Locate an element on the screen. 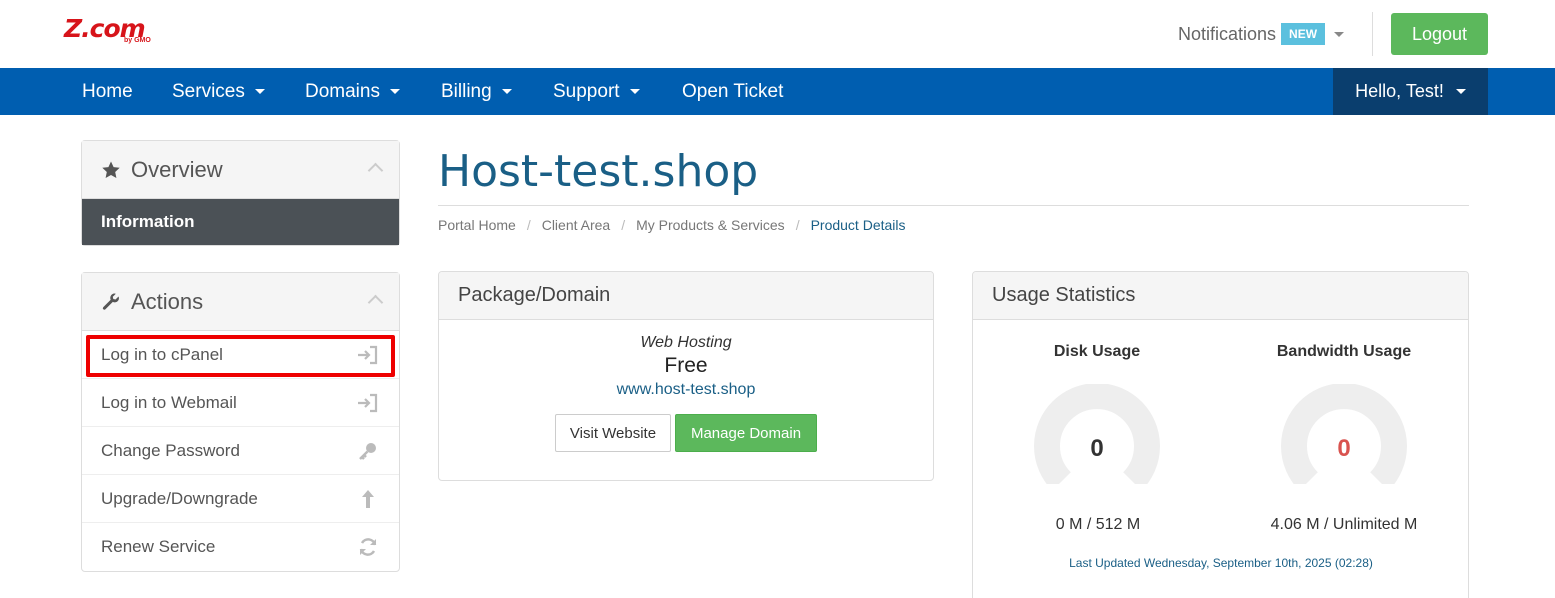 This screenshot has width=1555, height=598. sidebar-item-label: Renew Service is located at coordinates (158, 546).